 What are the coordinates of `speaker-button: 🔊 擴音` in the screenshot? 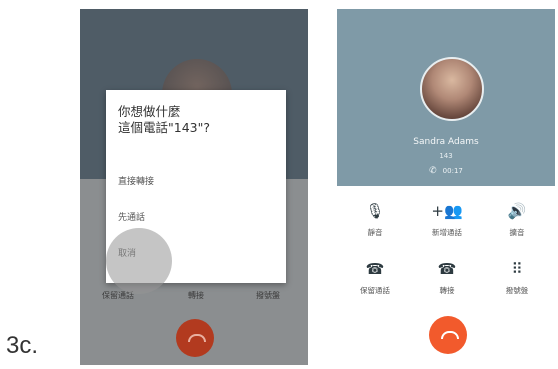 It's located at (517, 219).